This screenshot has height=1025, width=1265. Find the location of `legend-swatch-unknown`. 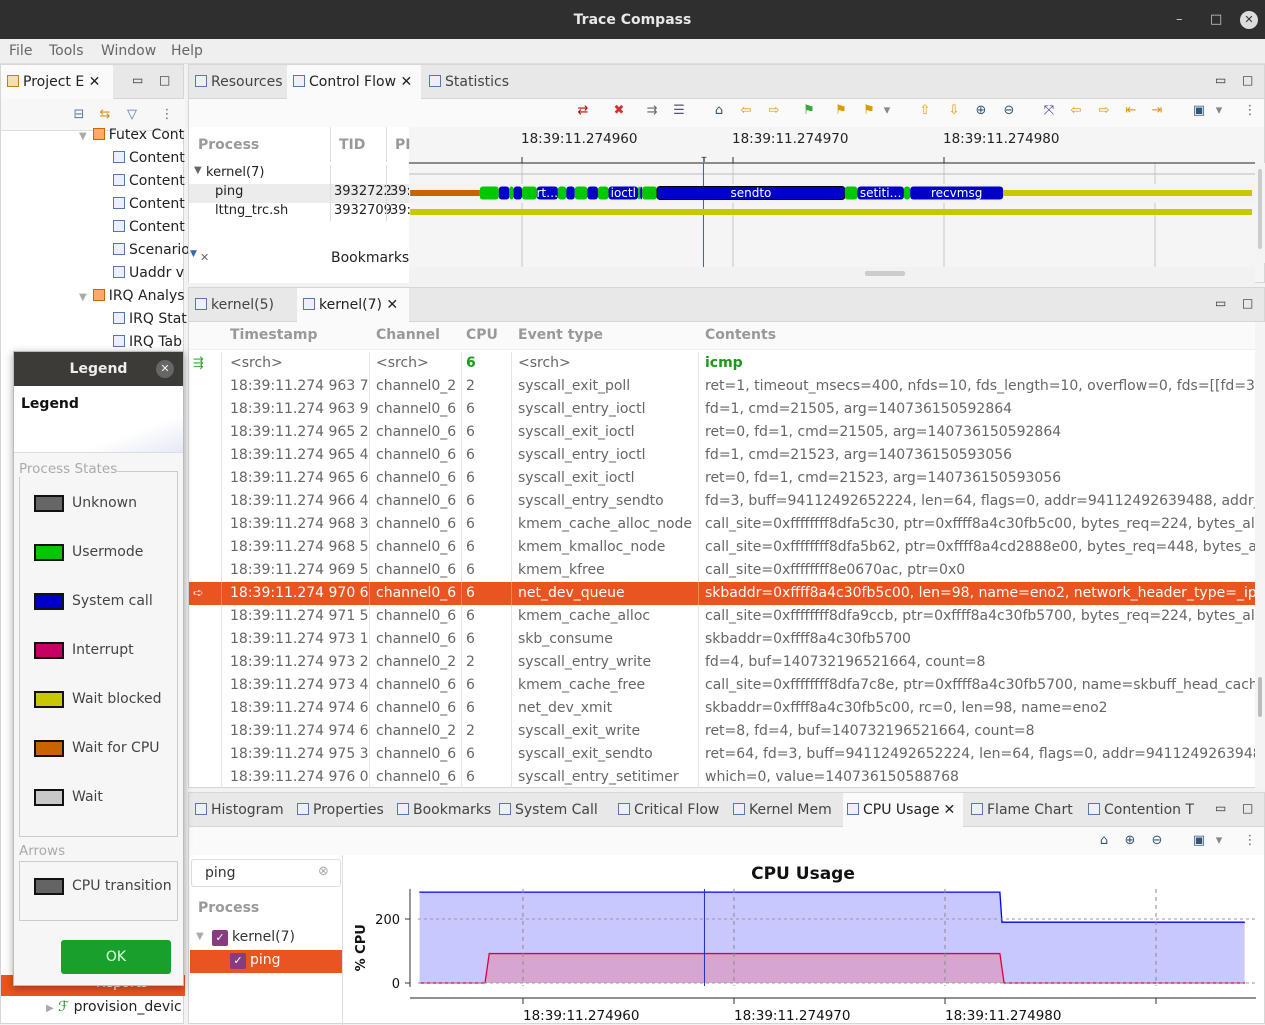

legend-swatch-unknown is located at coordinates (49, 503).